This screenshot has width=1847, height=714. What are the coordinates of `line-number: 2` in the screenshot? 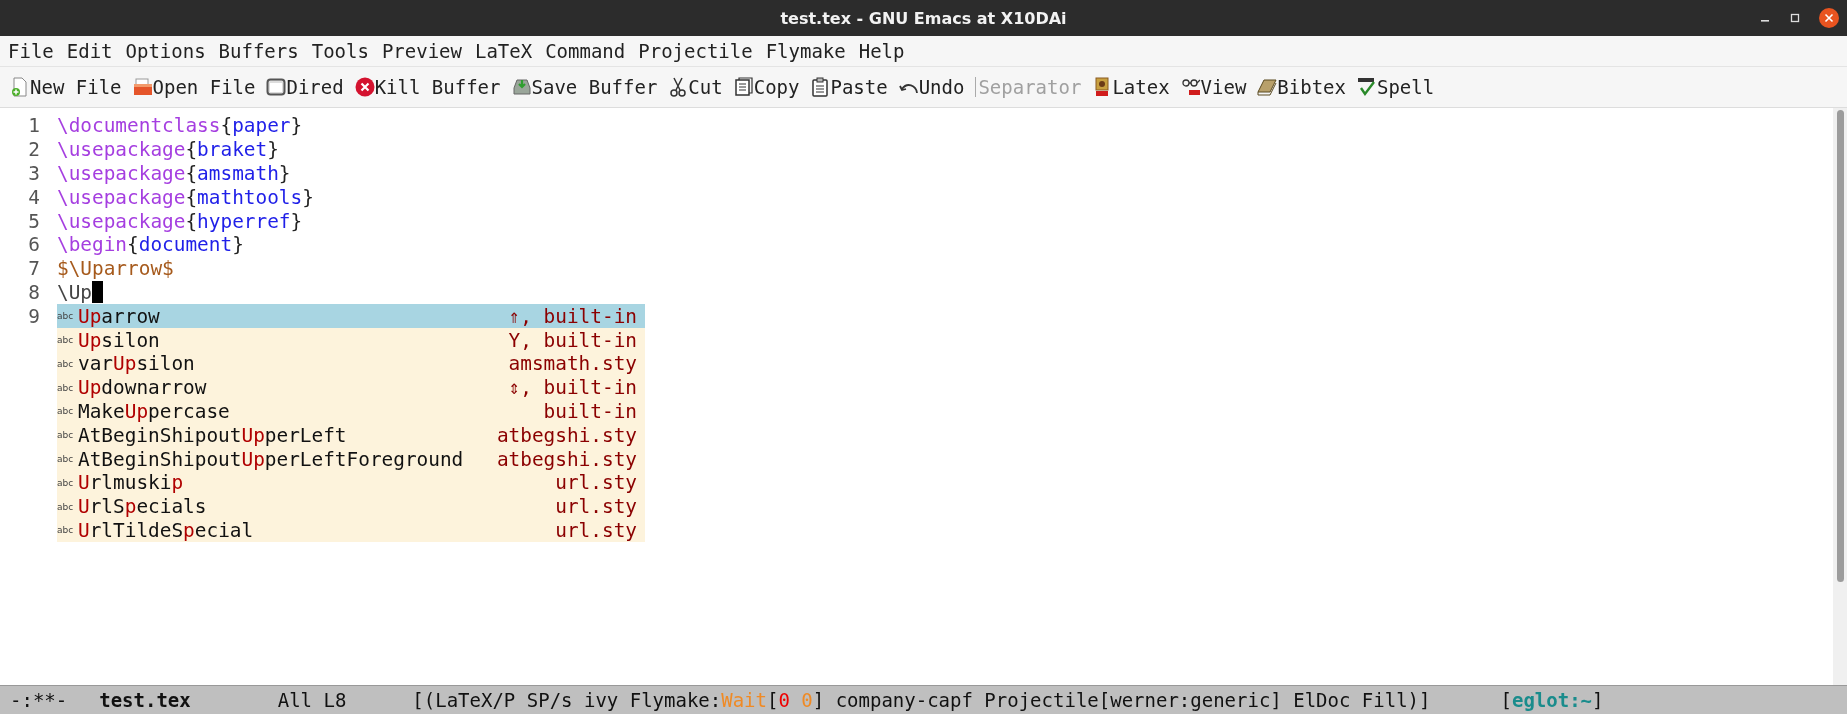 It's located at (34, 150).